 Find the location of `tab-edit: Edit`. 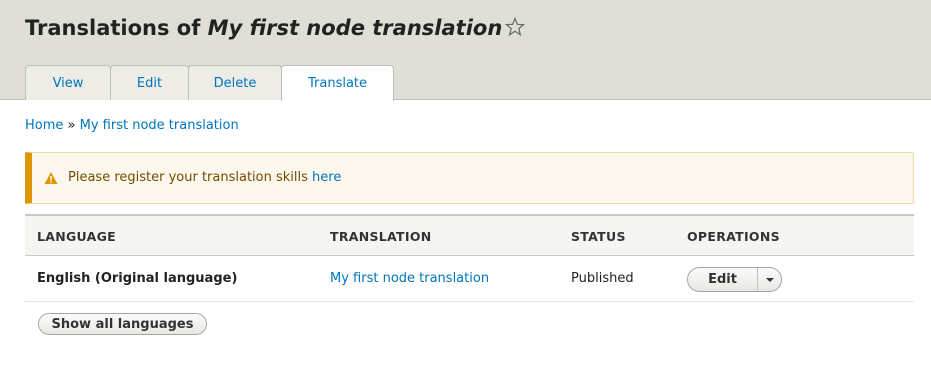

tab-edit: Edit is located at coordinates (149, 82).